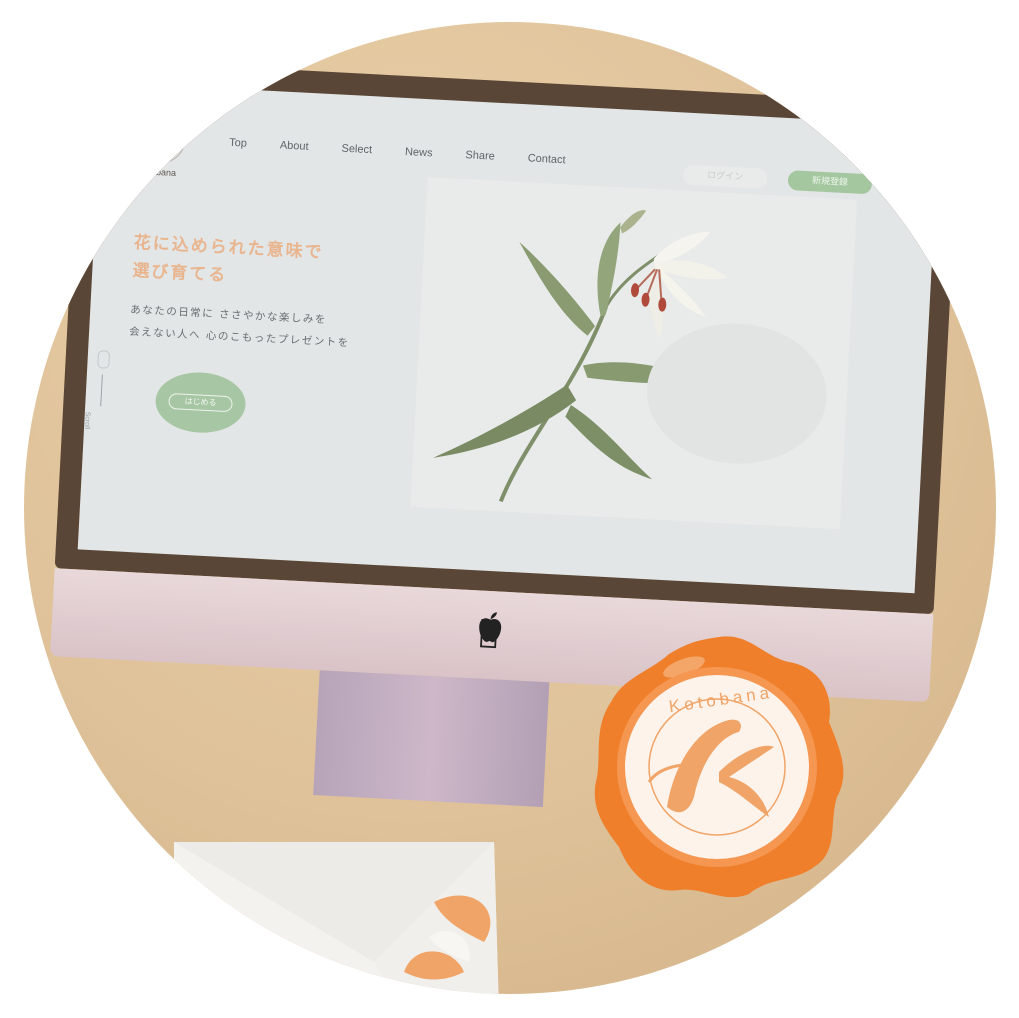  Describe the element at coordinates (240, 326) in the screenshot. I see `hero-subtitle: あなたの日常に ささやかな楽しみを 会えない人へ 心のこもったプレゼントを` at that location.